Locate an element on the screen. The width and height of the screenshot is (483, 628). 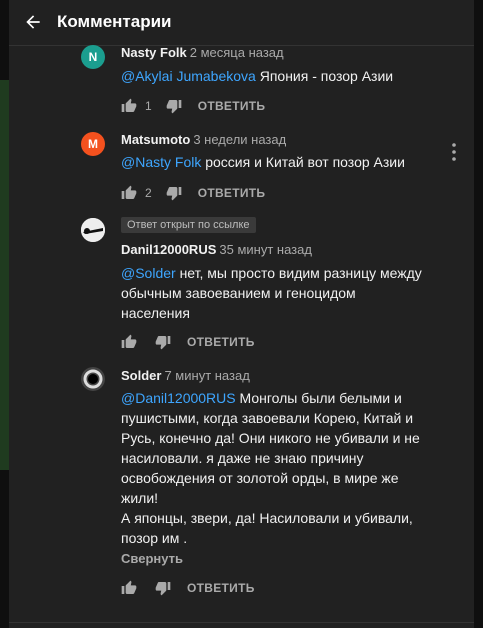
comment-header: Matsumoto 3 недели назад is located at coordinates (203, 139).